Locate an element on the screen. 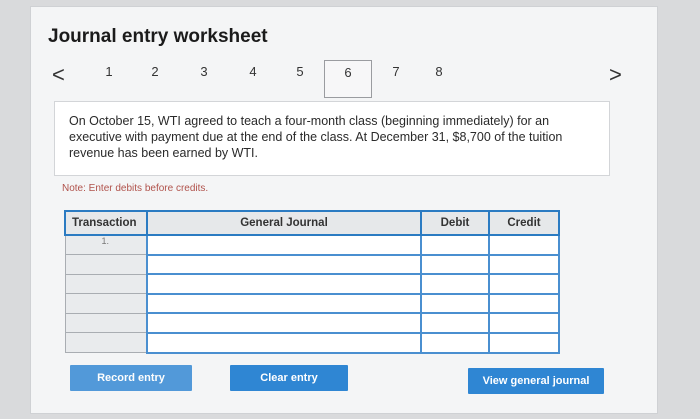 This screenshot has width=700, height=419. chevron-right-icon: > is located at coordinates (615, 75).